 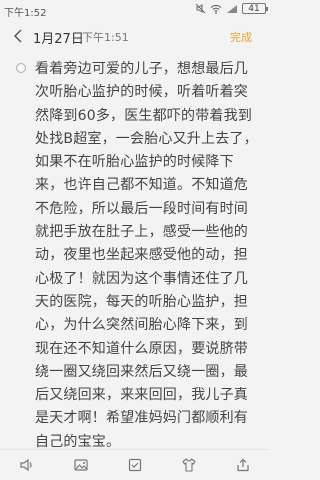 What do you see at coordinates (241, 37) in the screenshot?
I see `done-button: 完成` at bounding box center [241, 37].